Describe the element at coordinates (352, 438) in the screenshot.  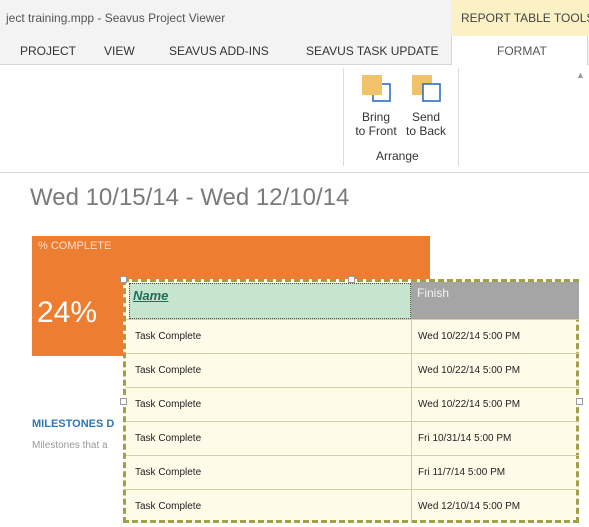
I see `table-row: Task Complete Fri 10/31/14 5:00 PM` at that location.